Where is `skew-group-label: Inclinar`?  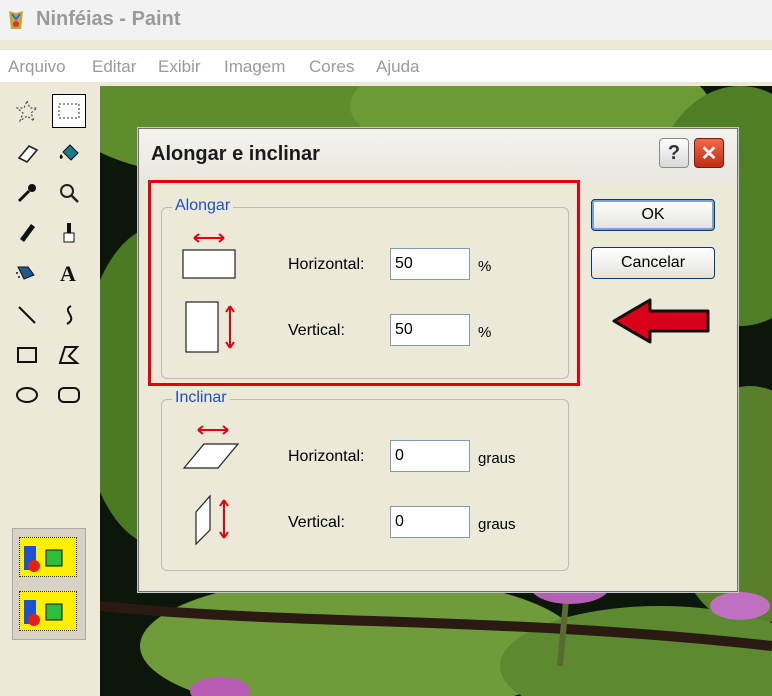 skew-group-label: Inclinar is located at coordinates (201, 398).